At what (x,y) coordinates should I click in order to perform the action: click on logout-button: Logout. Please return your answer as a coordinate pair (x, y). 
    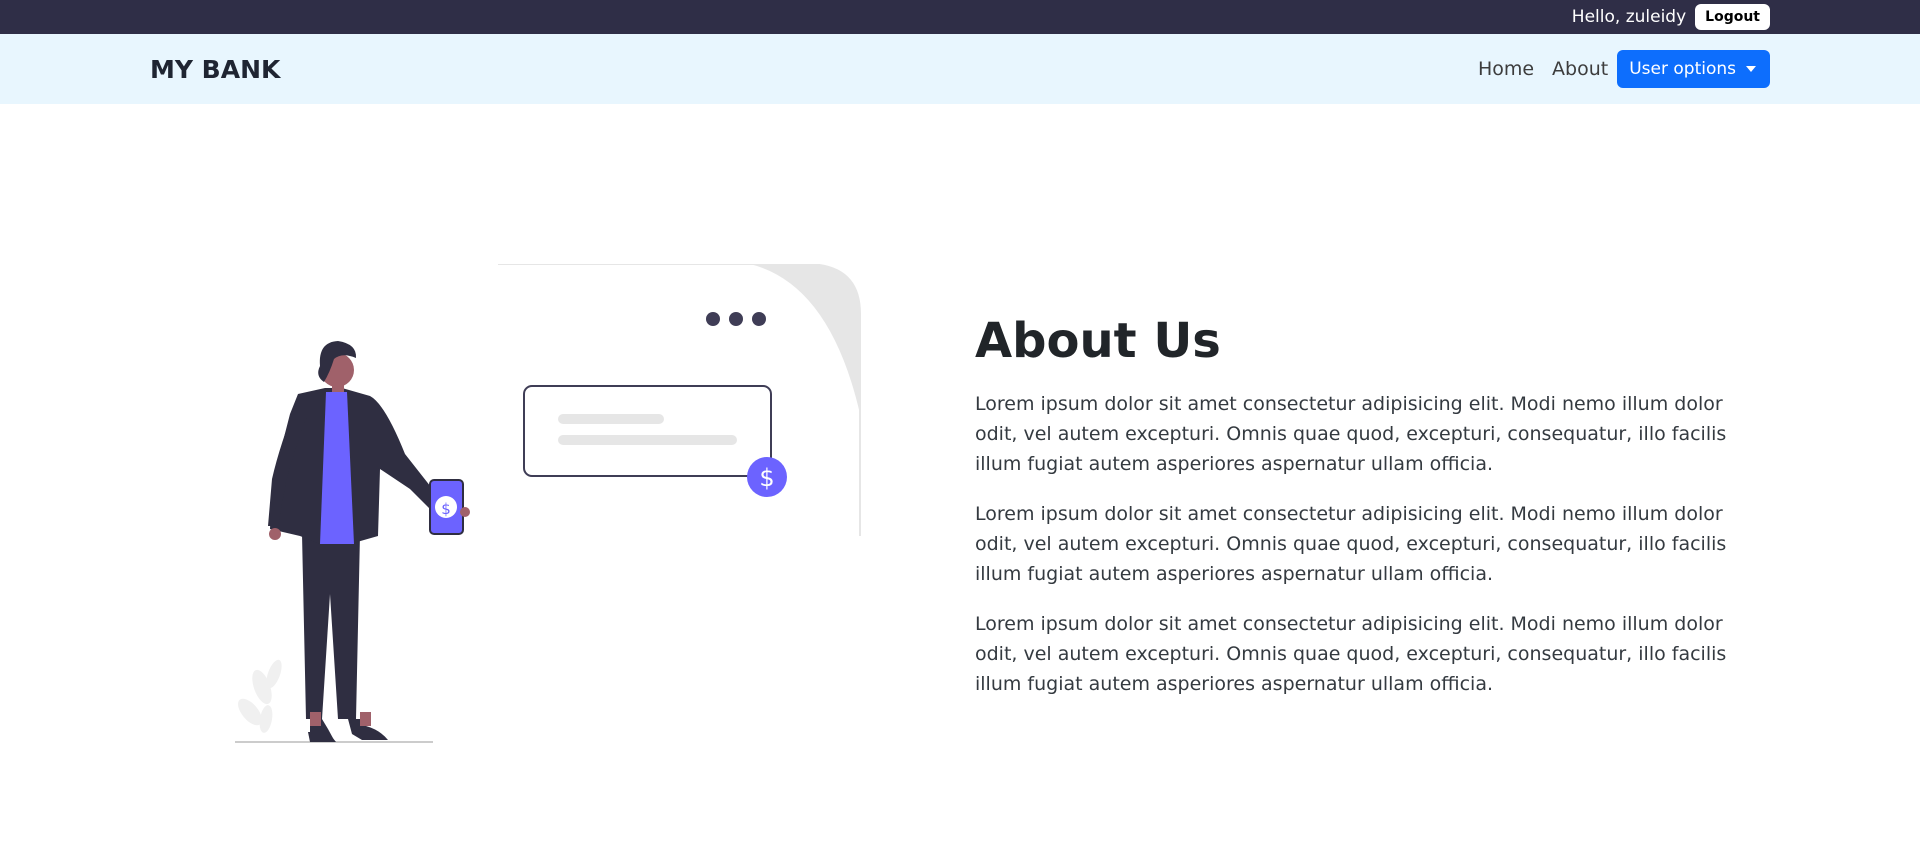
    Looking at the image, I should click on (1732, 17).